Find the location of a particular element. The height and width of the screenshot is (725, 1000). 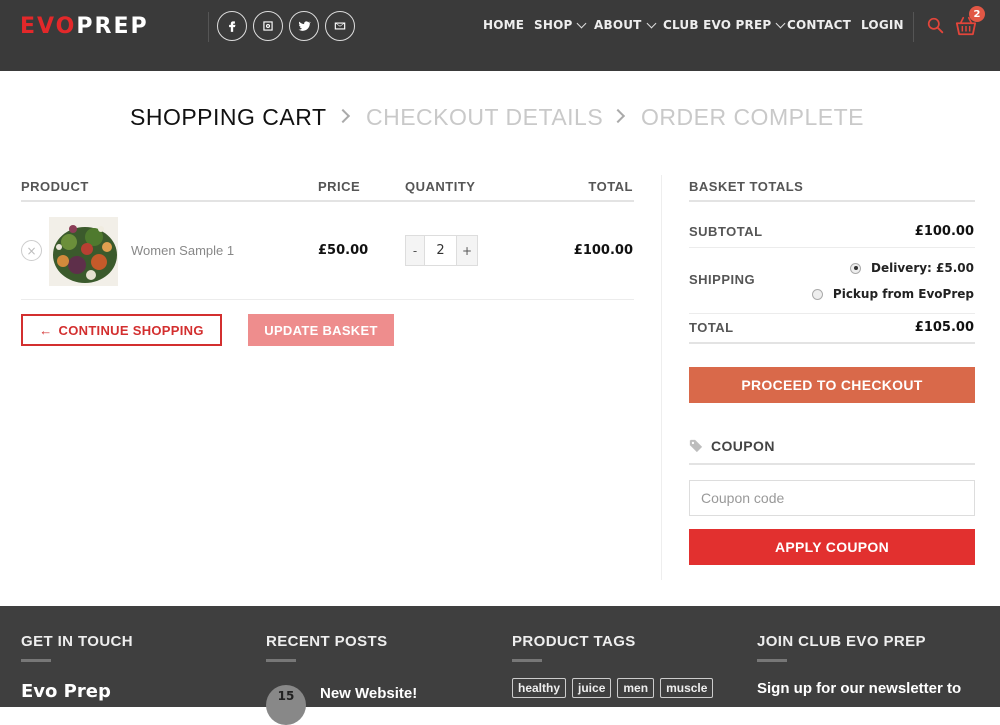

cart-count-badge: 2 is located at coordinates (977, 14).